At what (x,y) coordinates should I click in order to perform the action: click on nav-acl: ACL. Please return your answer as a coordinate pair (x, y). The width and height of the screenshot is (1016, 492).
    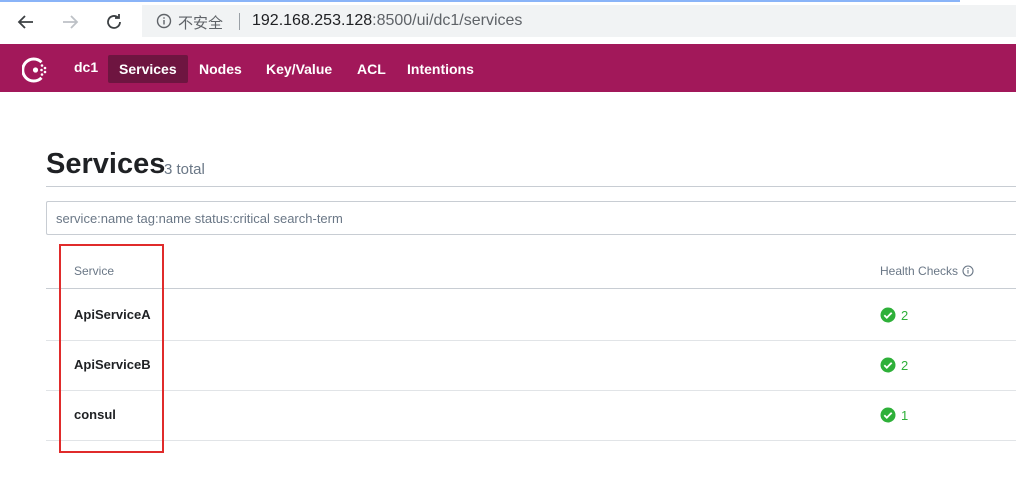
    Looking at the image, I should click on (371, 69).